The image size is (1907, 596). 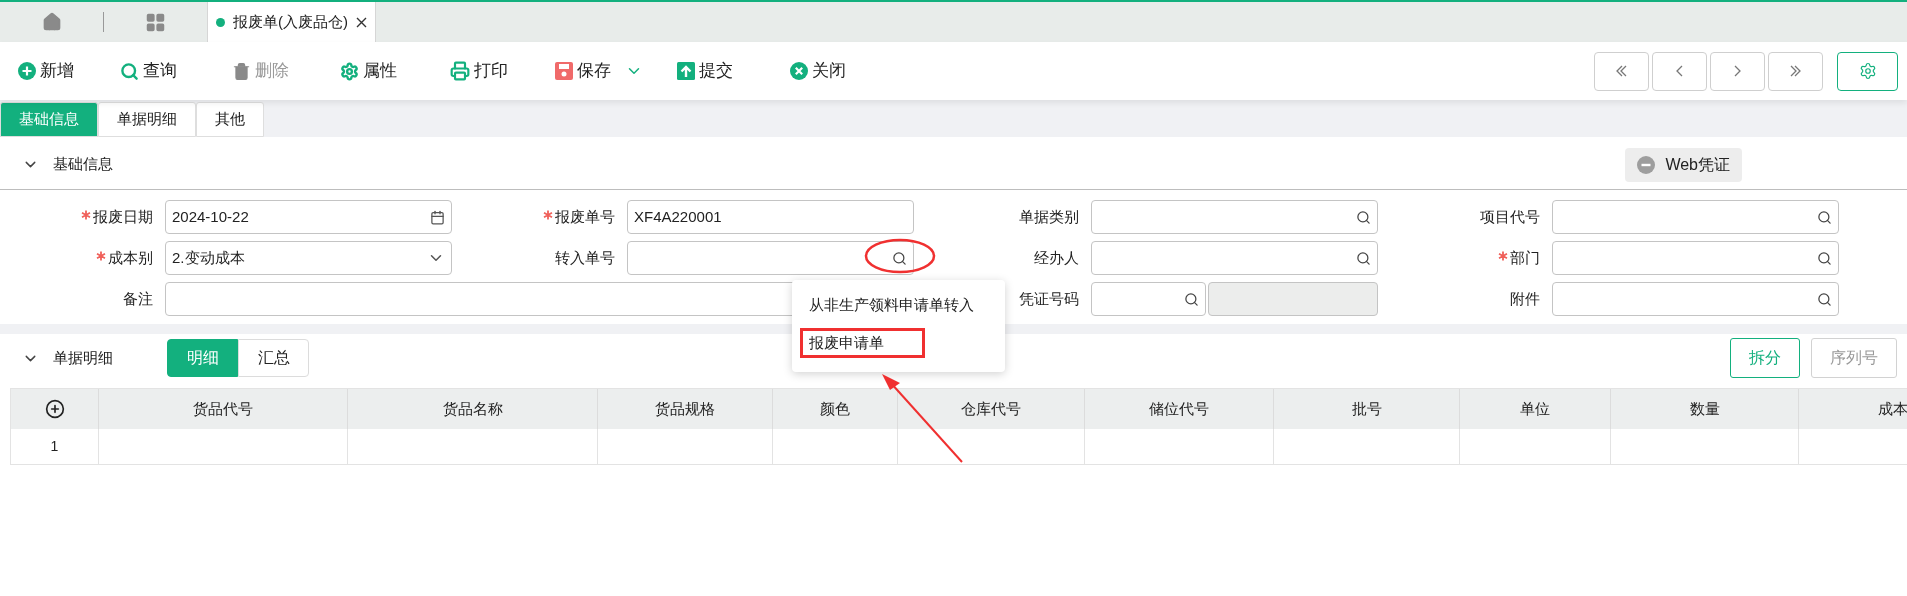 What do you see at coordinates (1525, 257) in the screenshot?
I see `field-label: 部门` at bounding box center [1525, 257].